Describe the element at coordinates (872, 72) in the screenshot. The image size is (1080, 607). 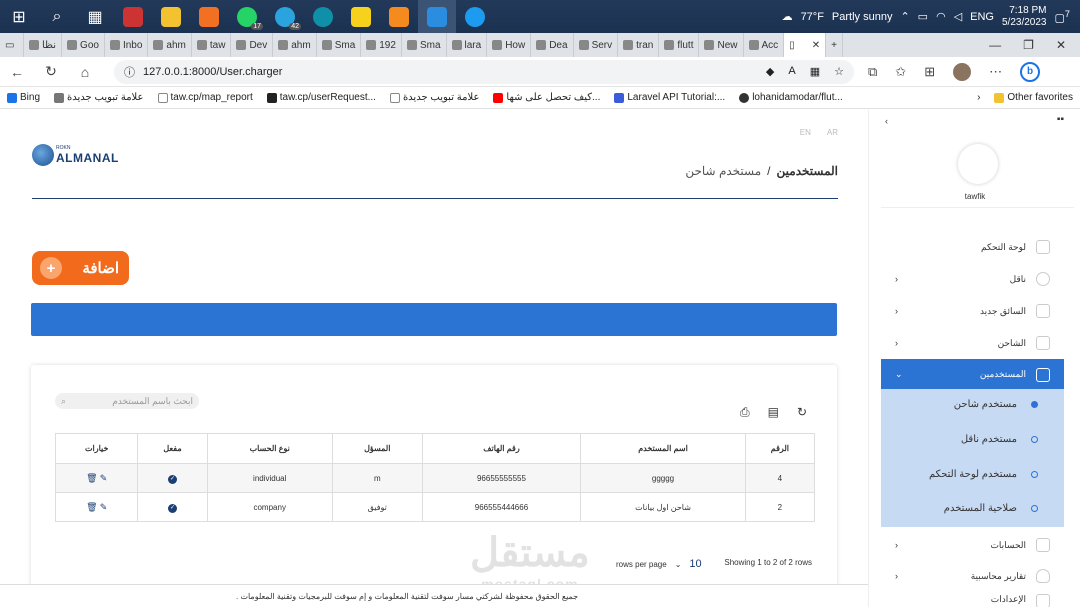
I see `extensions-icon: ⧉` at that location.